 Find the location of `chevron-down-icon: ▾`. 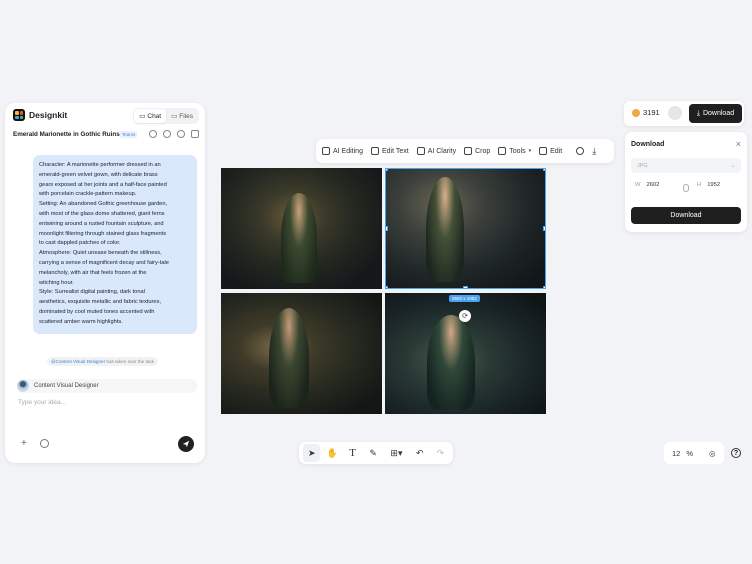

chevron-down-icon: ▾ is located at coordinates (530, 151).